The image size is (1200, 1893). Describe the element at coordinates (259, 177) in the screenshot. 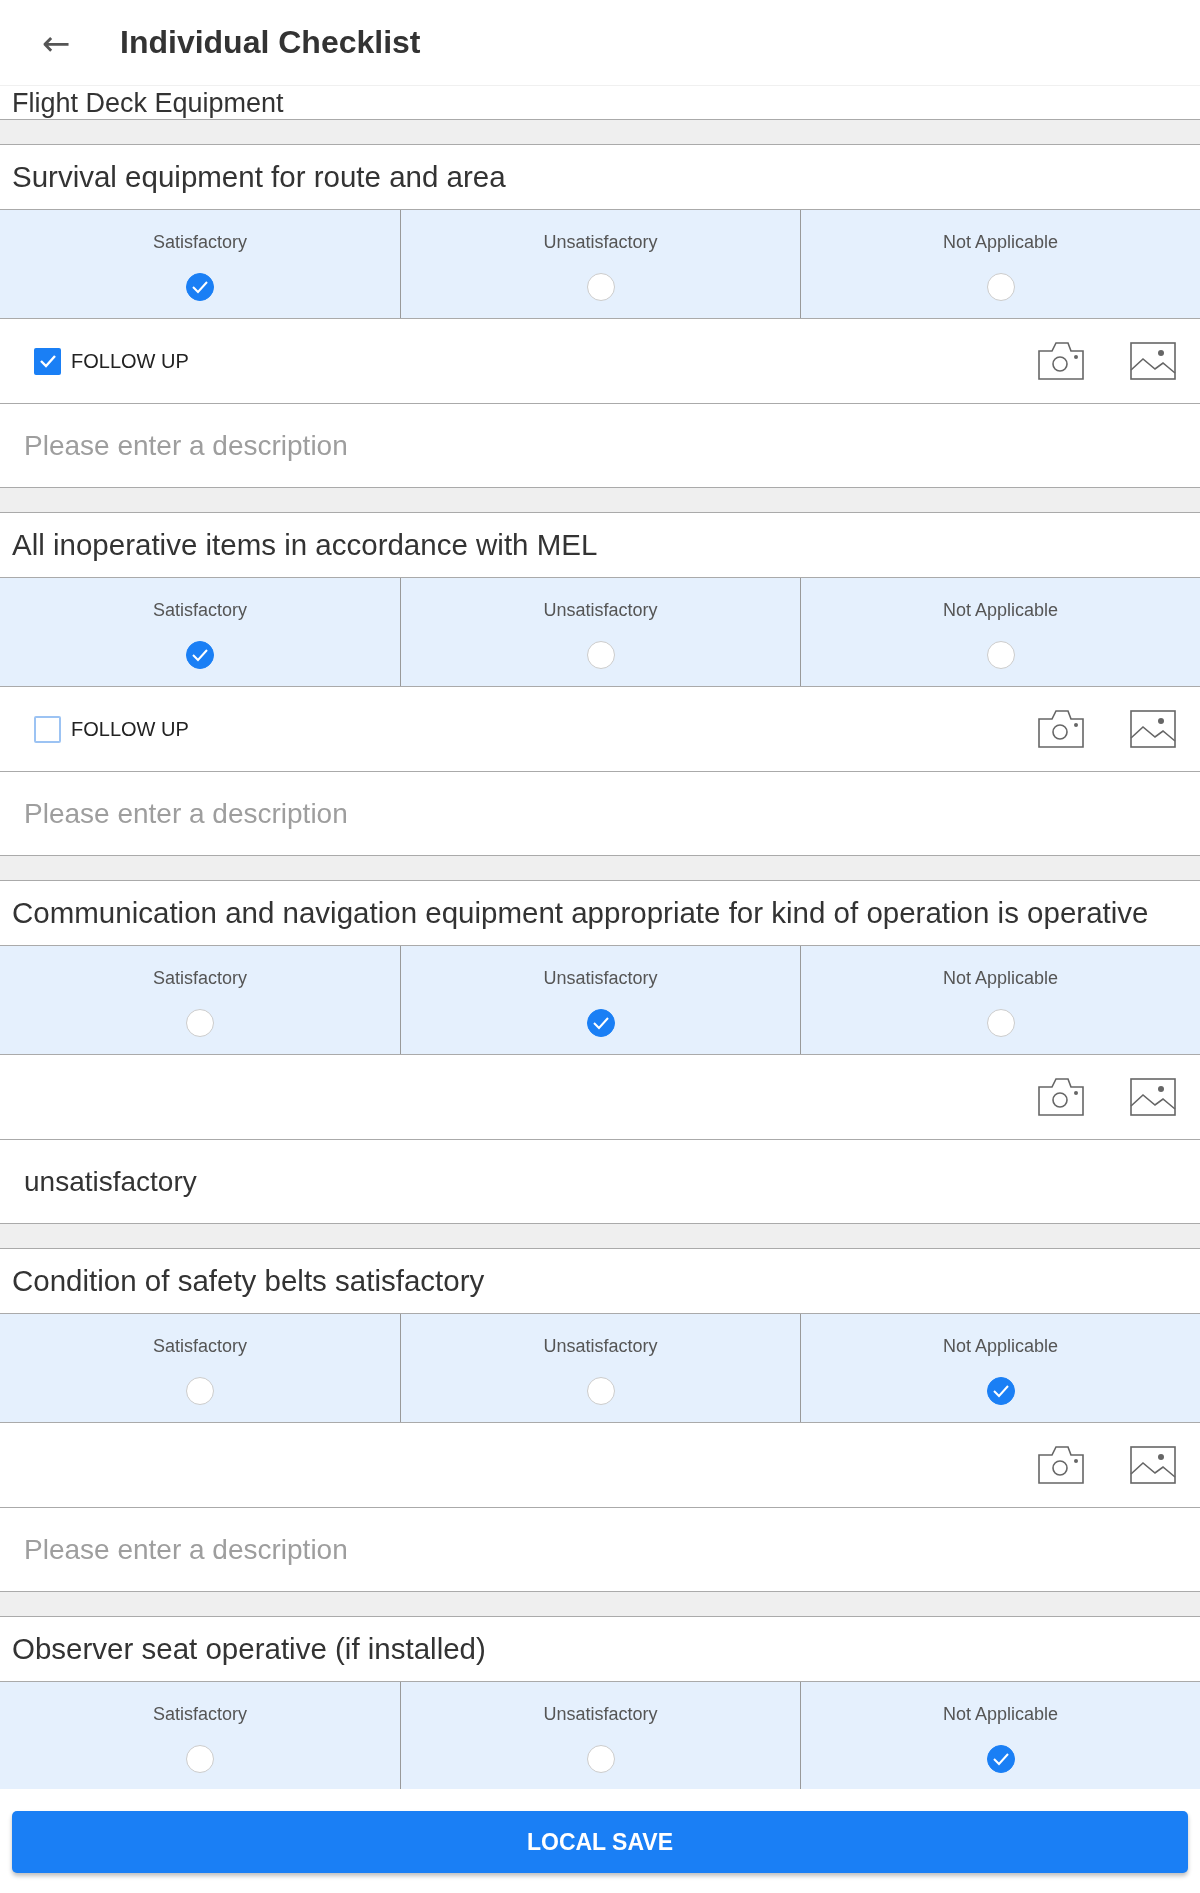

I see `question-text: Survival equipment for route and area` at that location.